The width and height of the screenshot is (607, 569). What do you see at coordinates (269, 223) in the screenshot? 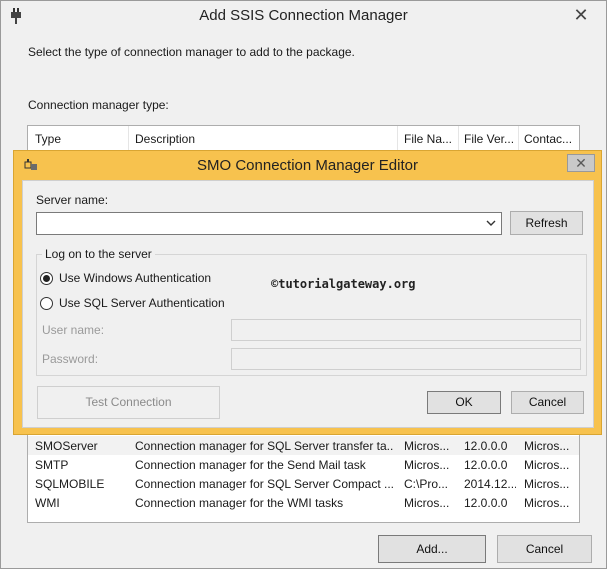
I see `server-name-combobox` at bounding box center [269, 223].